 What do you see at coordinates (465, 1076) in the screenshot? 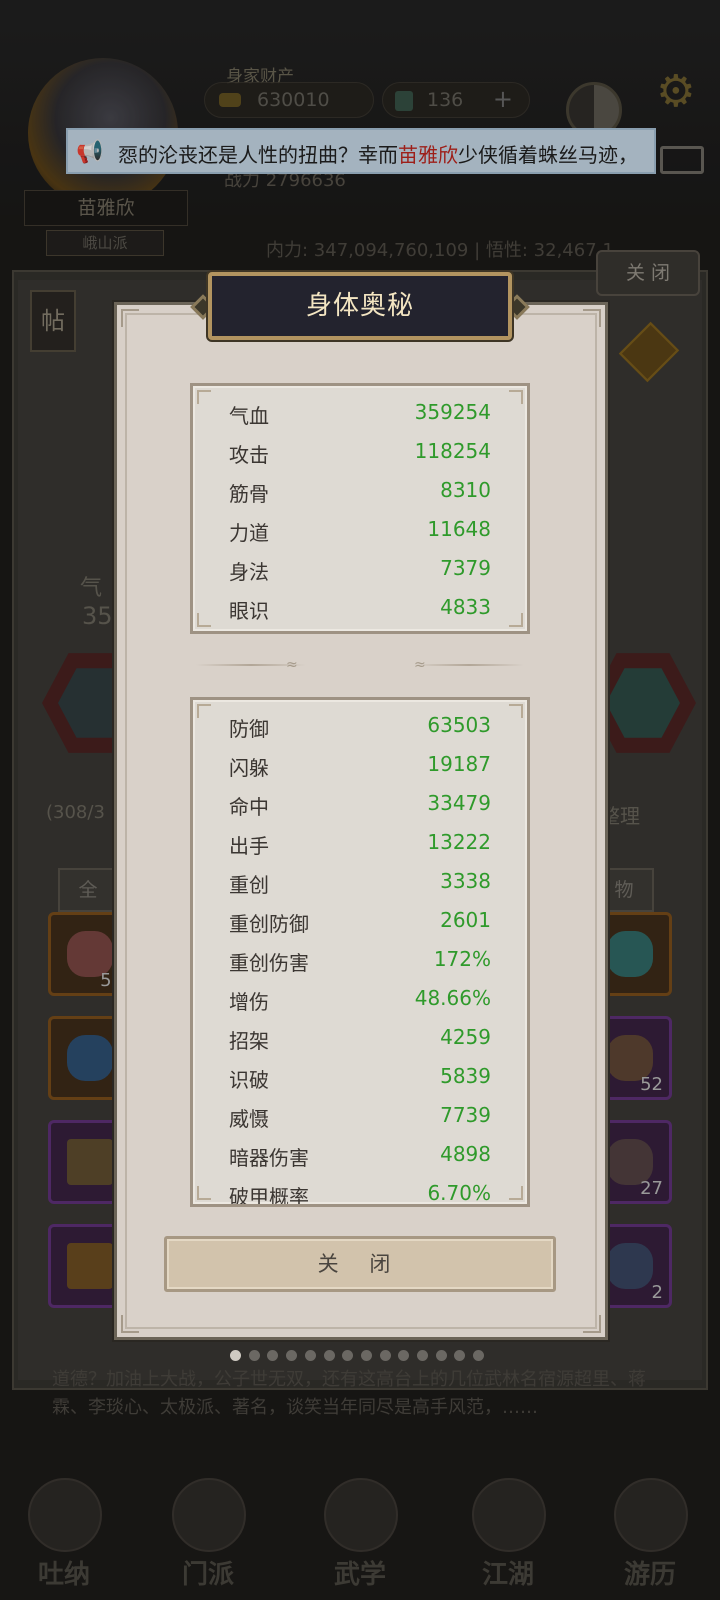
I see `stat-value: 5839` at bounding box center [465, 1076].